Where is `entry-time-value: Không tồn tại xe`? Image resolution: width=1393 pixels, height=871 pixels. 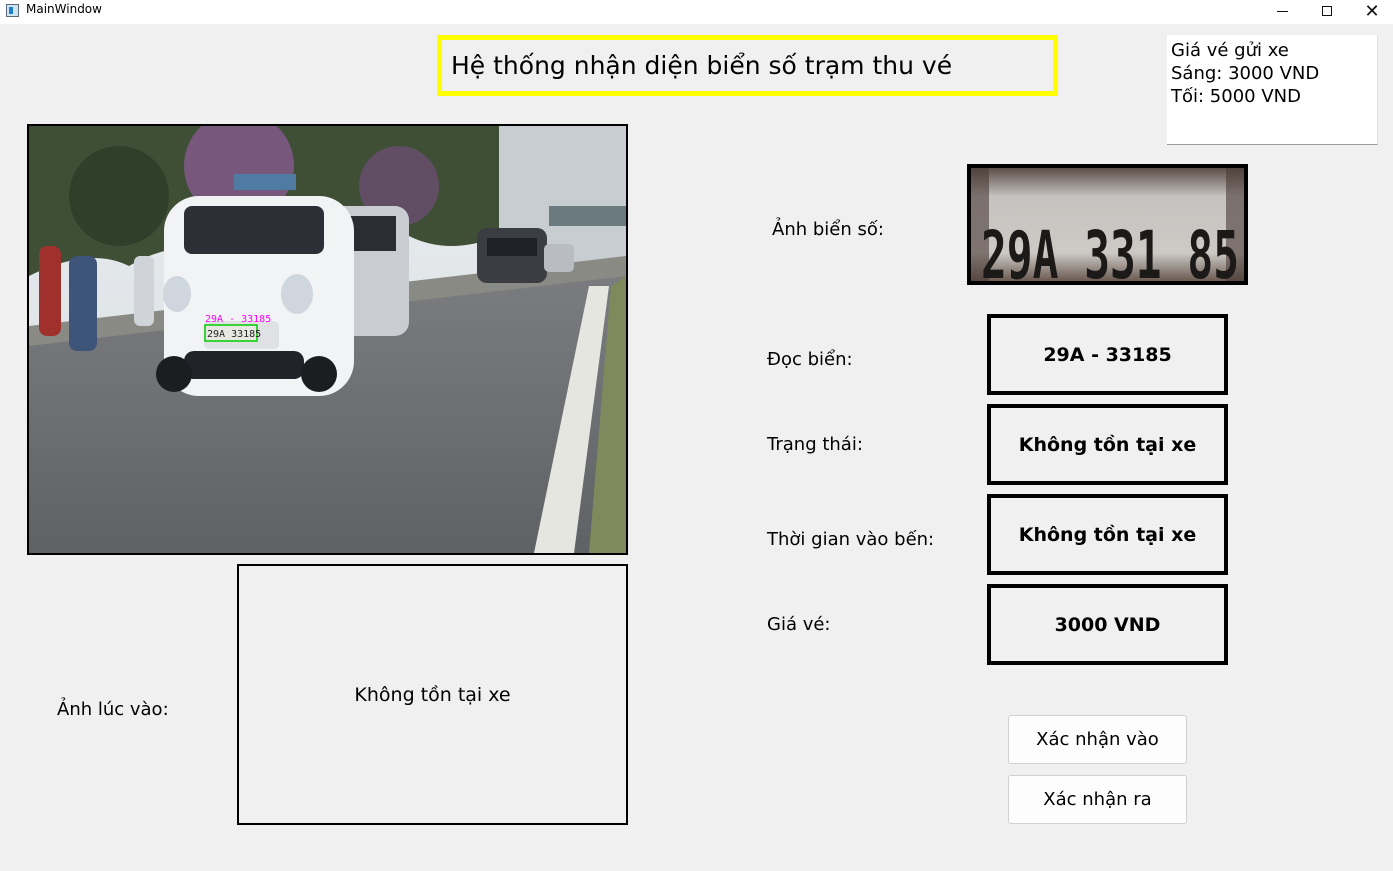
entry-time-value: Không tồn tại xe is located at coordinates (1107, 534).